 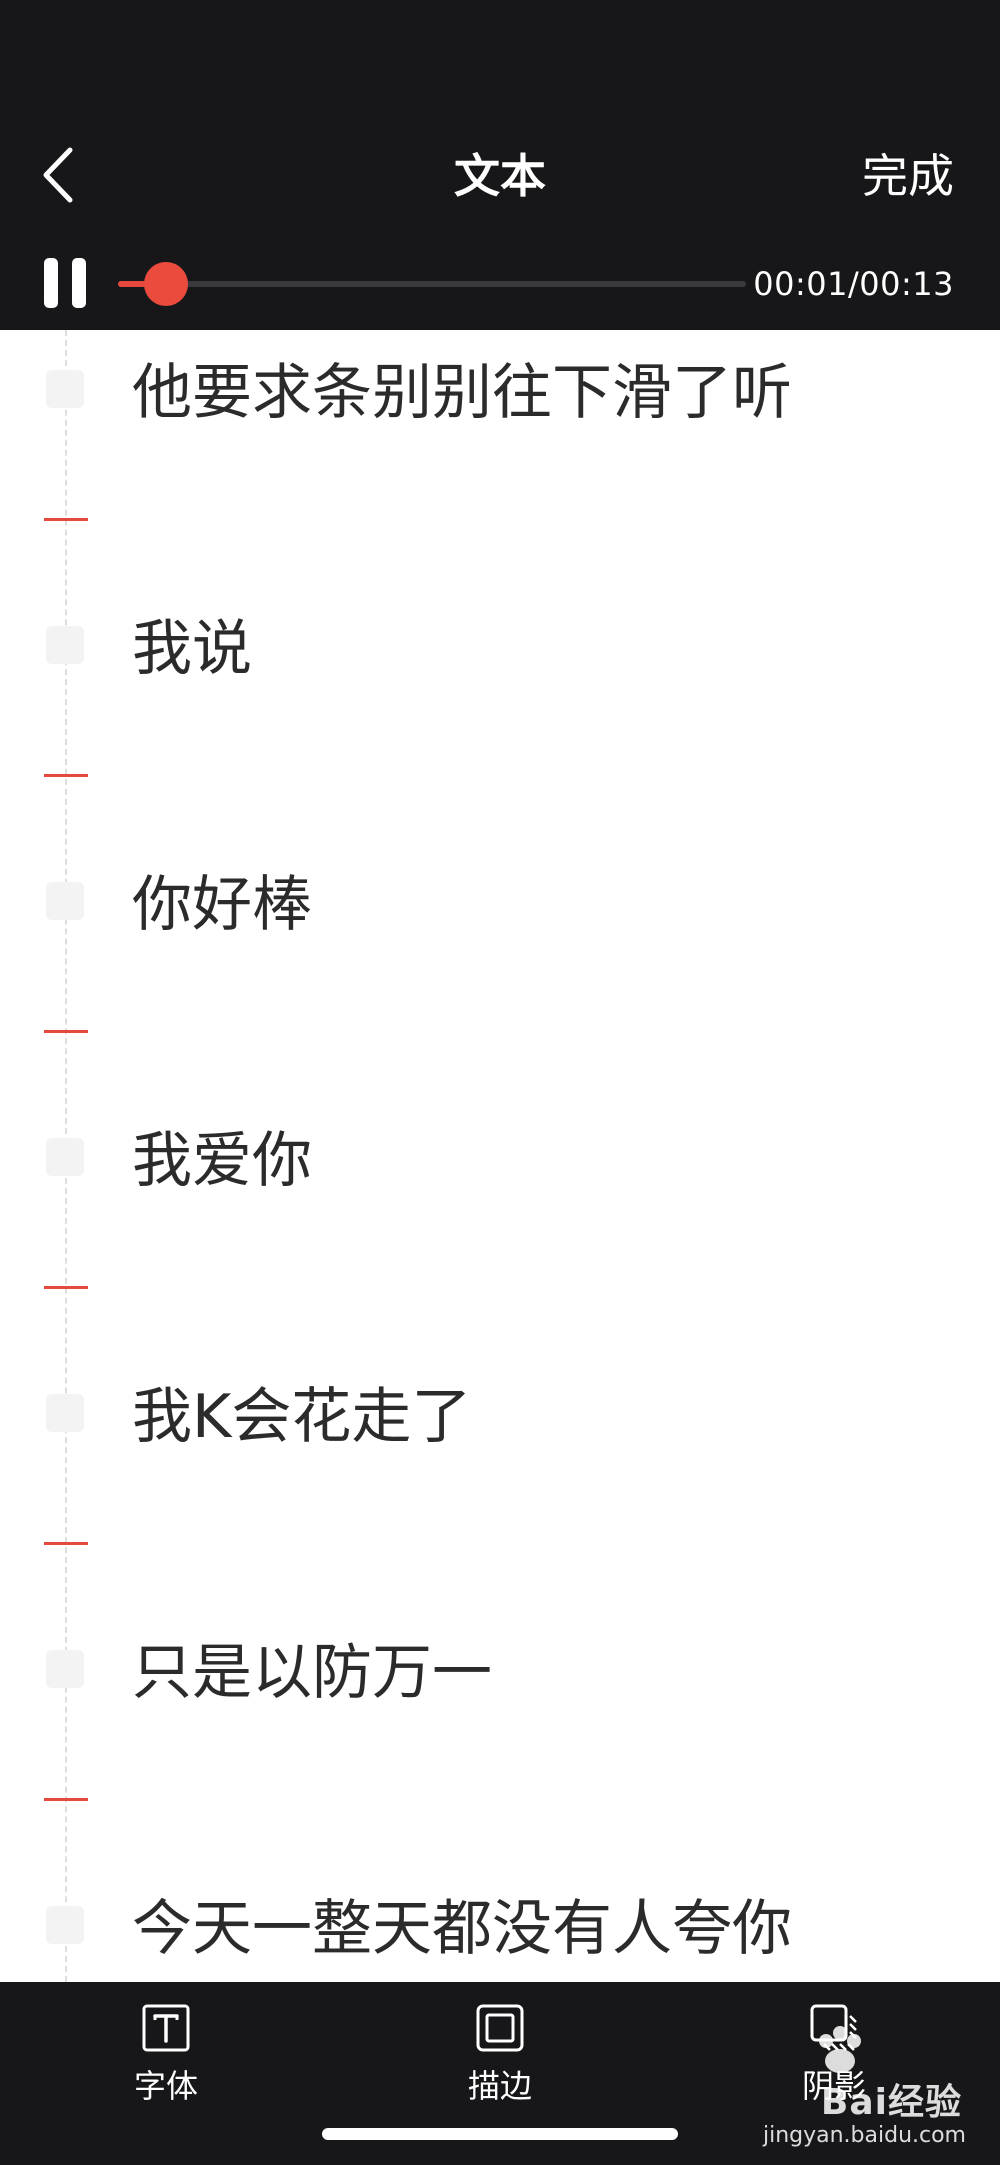 I want to click on lyric-row: 我说, so click(x=500, y=714).